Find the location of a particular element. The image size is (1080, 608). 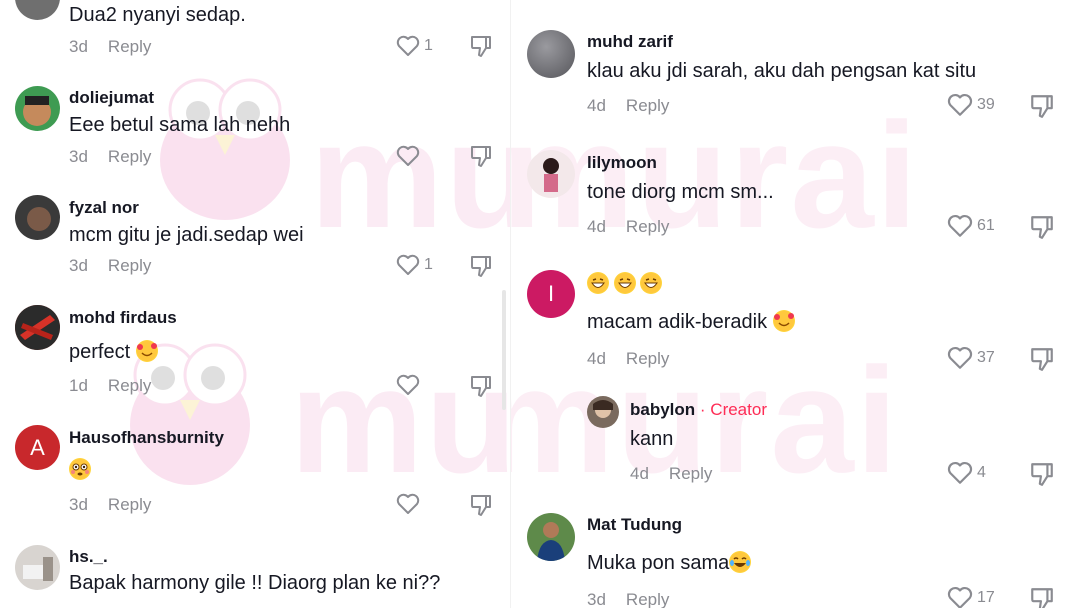

avatar-chili-icon is located at coordinates (37, 327).